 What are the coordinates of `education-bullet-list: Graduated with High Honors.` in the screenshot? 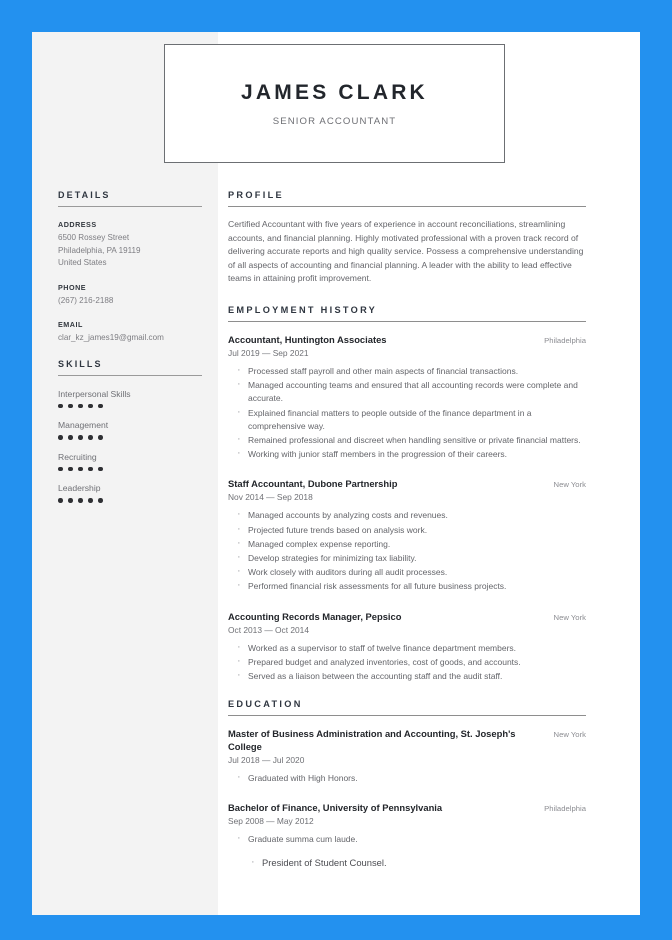 It's located at (407, 778).